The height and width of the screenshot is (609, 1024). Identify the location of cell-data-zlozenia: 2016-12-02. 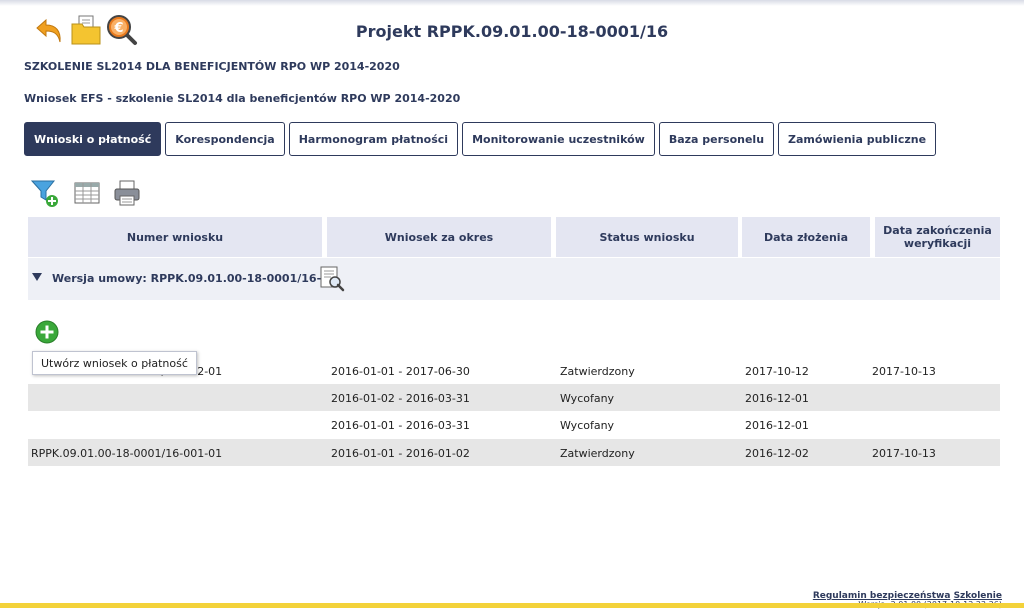
(777, 453).